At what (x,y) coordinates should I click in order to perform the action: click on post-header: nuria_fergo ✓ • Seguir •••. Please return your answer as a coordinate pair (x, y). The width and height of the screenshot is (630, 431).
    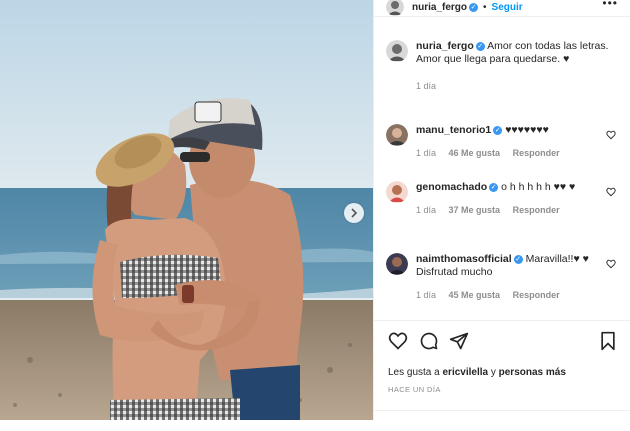
    Looking at the image, I should click on (502, 8).